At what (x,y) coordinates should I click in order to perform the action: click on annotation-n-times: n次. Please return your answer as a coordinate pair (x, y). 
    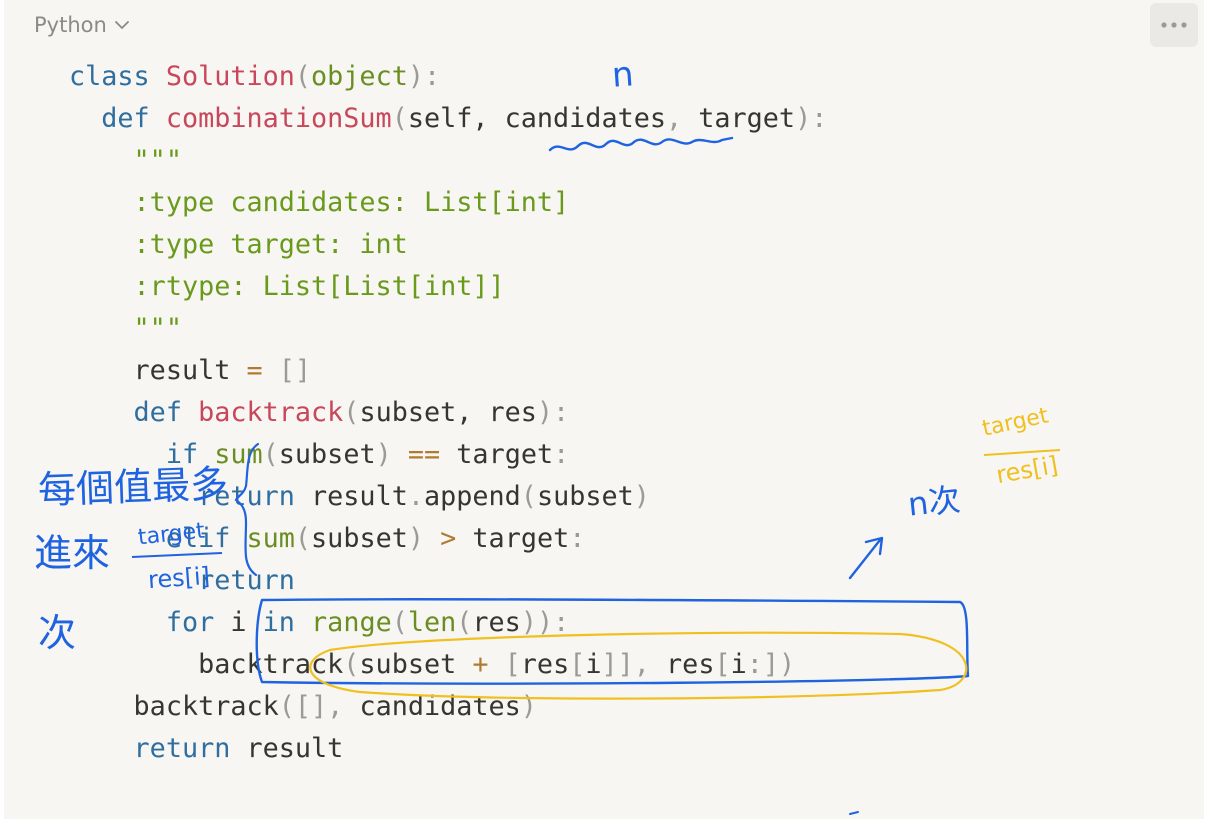
    Looking at the image, I should click on (934, 502).